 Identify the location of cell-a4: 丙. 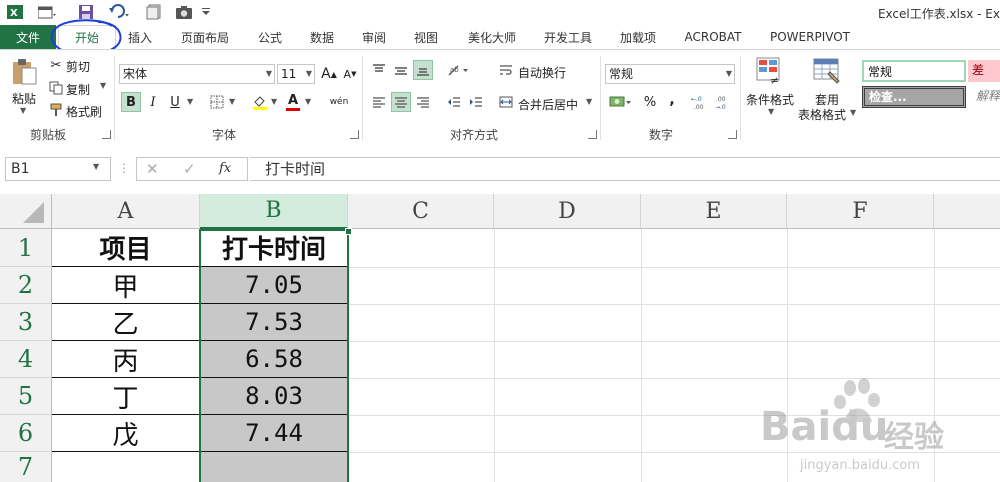
(126, 359).